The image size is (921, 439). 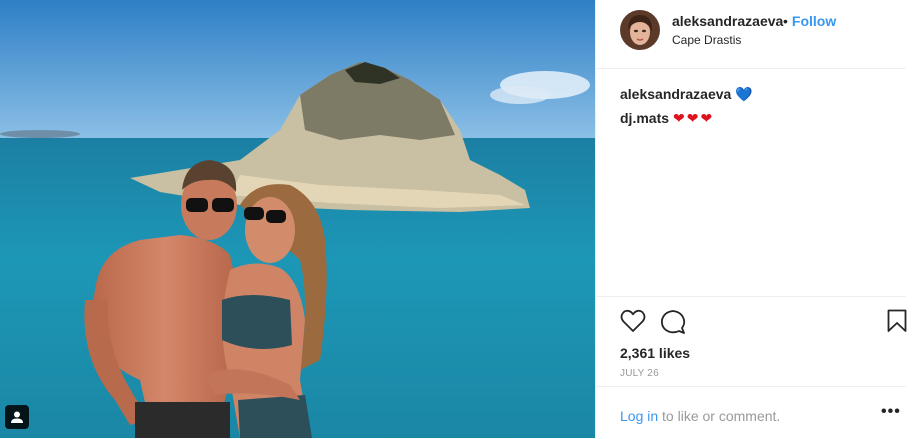 What do you see at coordinates (706, 40) in the screenshot?
I see `location-link: Cape Drastis` at bounding box center [706, 40].